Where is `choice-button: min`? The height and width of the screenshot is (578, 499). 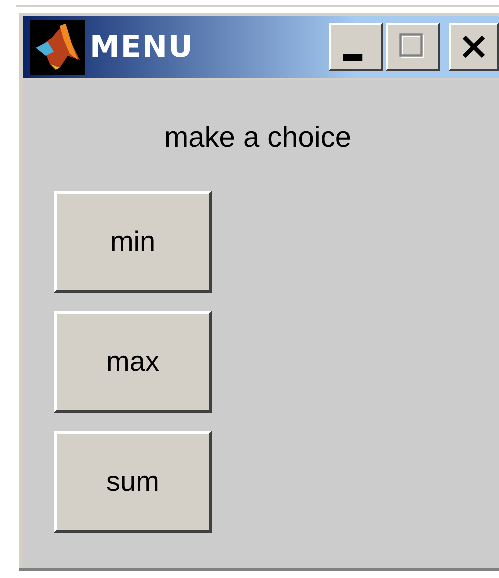 choice-button: min is located at coordinates (133, 242).